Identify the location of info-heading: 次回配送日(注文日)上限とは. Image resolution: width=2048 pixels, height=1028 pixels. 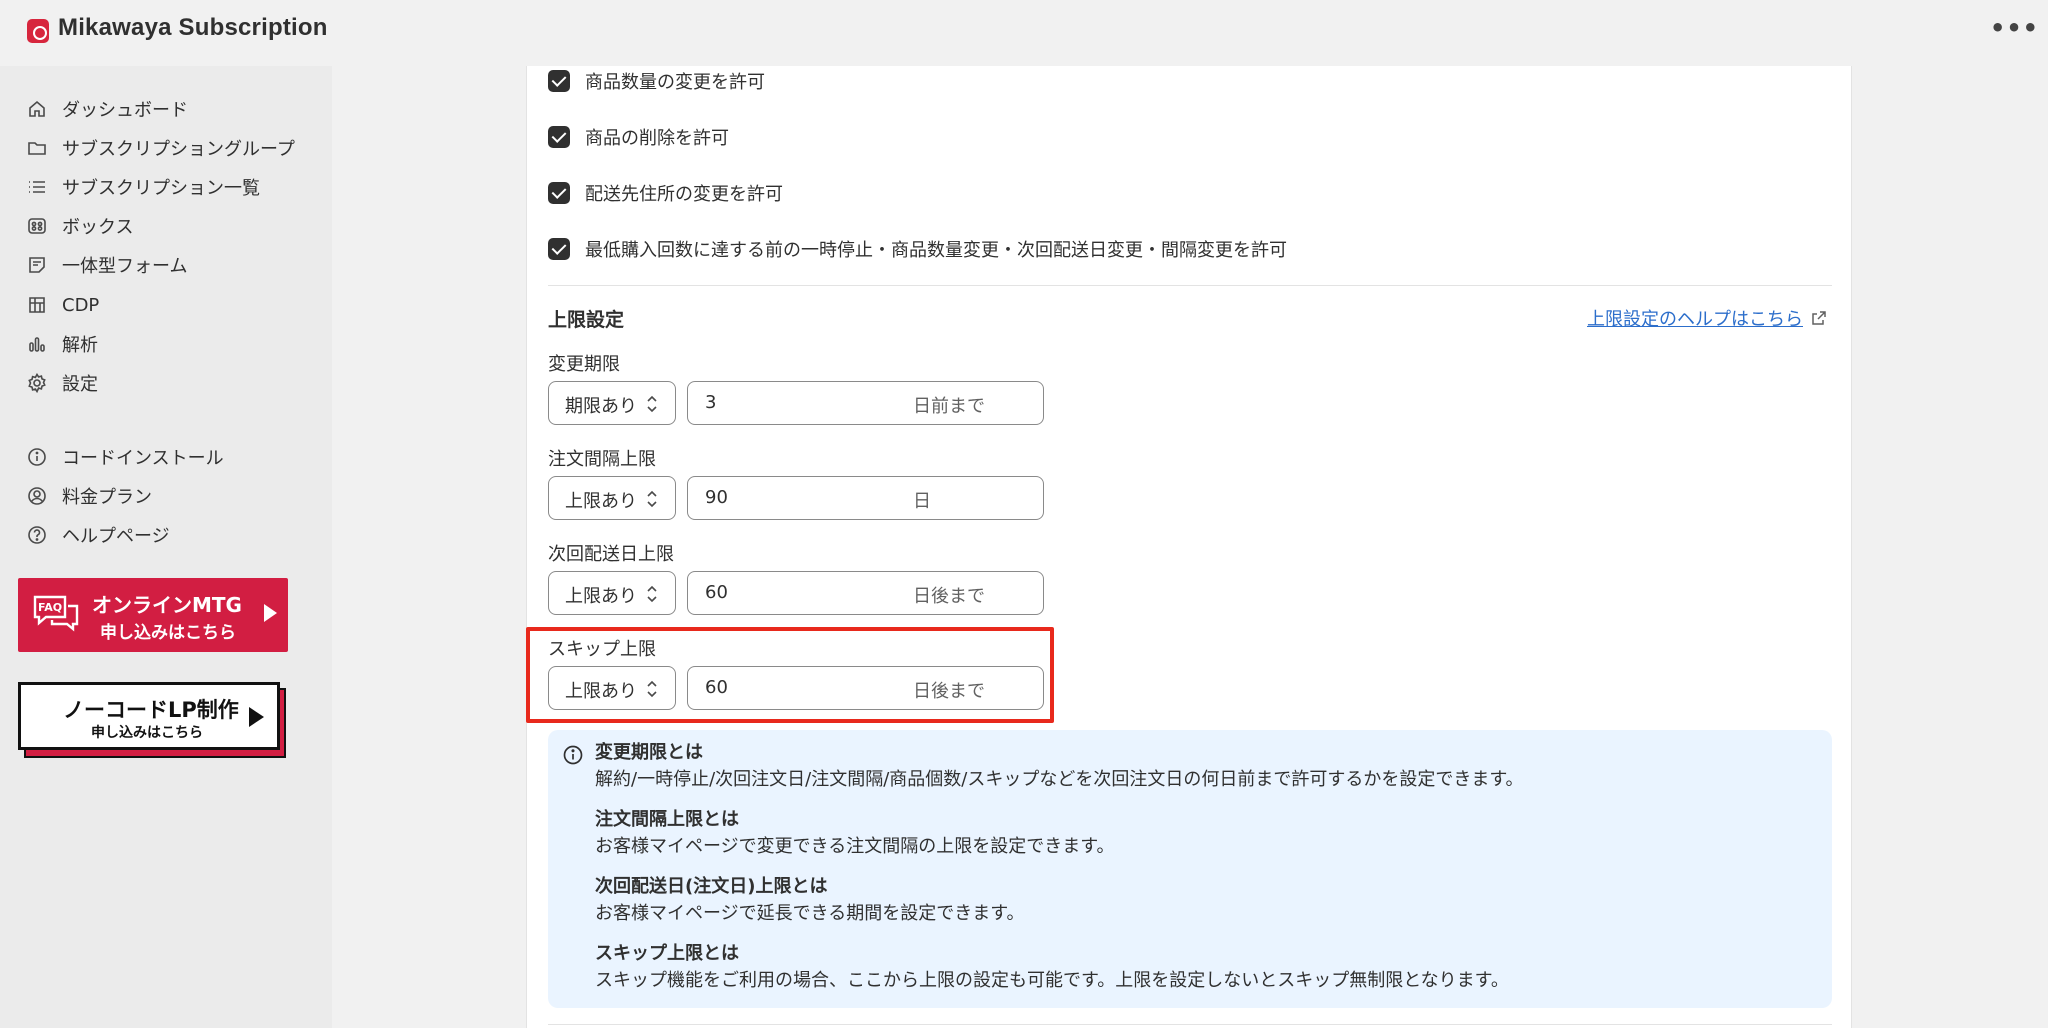
(711, 886).